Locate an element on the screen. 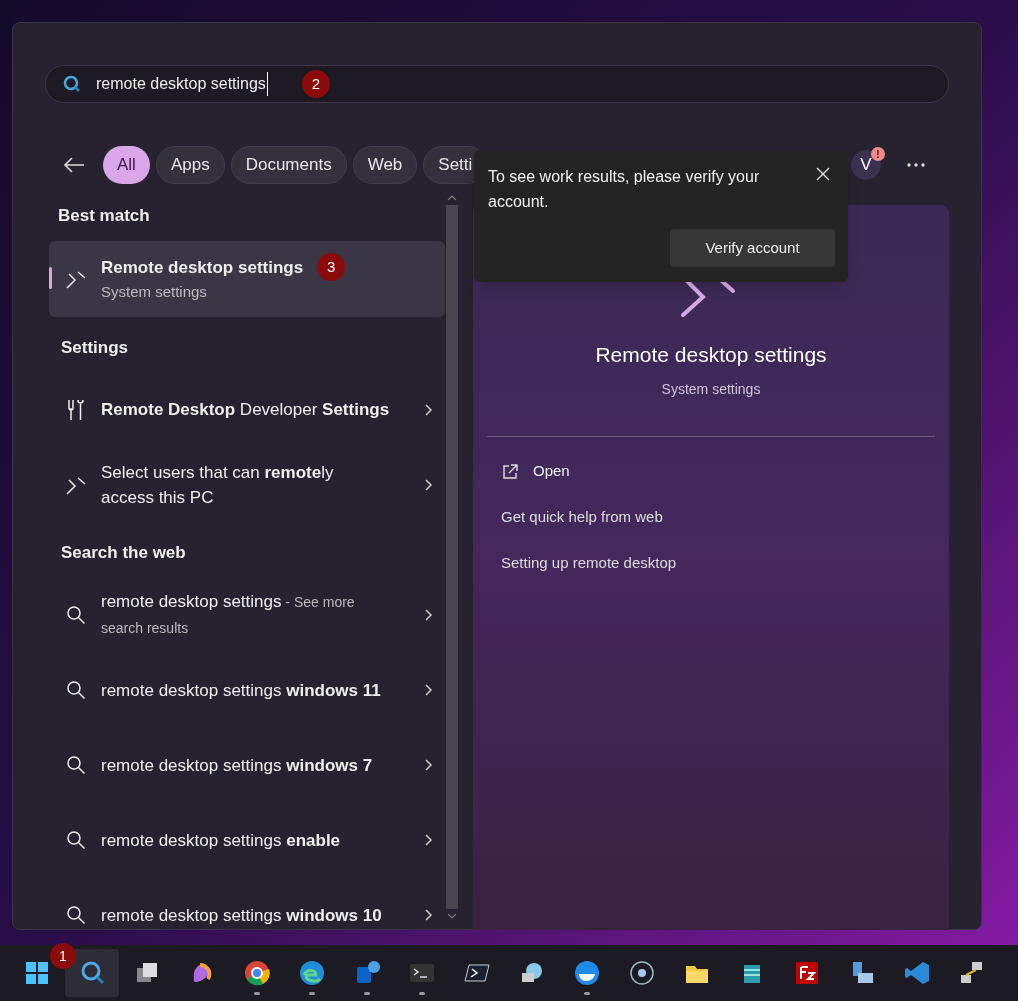 This screenshot has height=1001, width=1018. scroll-up-icon is located at coordinates (452, 198).